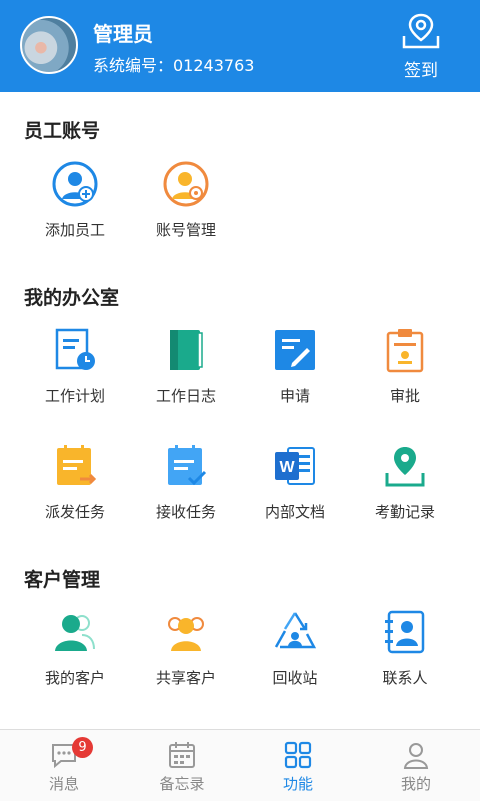  I want to click on work-log-button: 工作日志, so click(186, 366).